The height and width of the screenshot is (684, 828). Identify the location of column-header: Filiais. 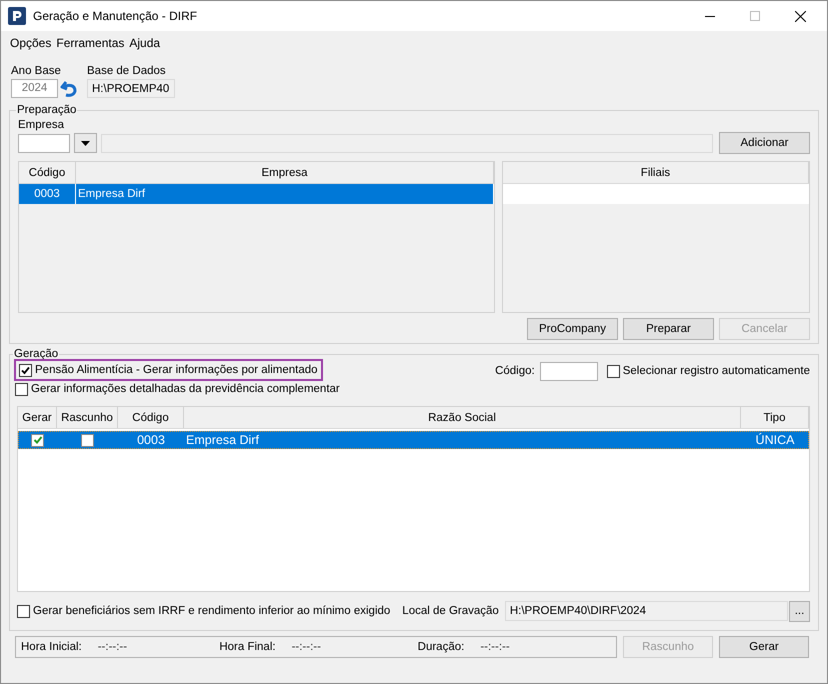
(656, 172).